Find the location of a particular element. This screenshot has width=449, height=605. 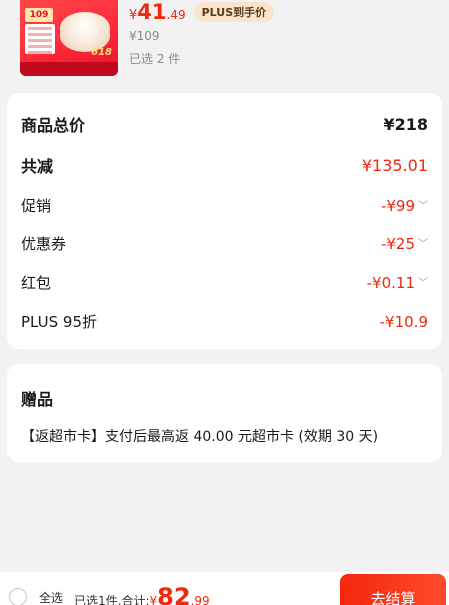

redpacket-label: 红包 is located at coordinates (36, 283).